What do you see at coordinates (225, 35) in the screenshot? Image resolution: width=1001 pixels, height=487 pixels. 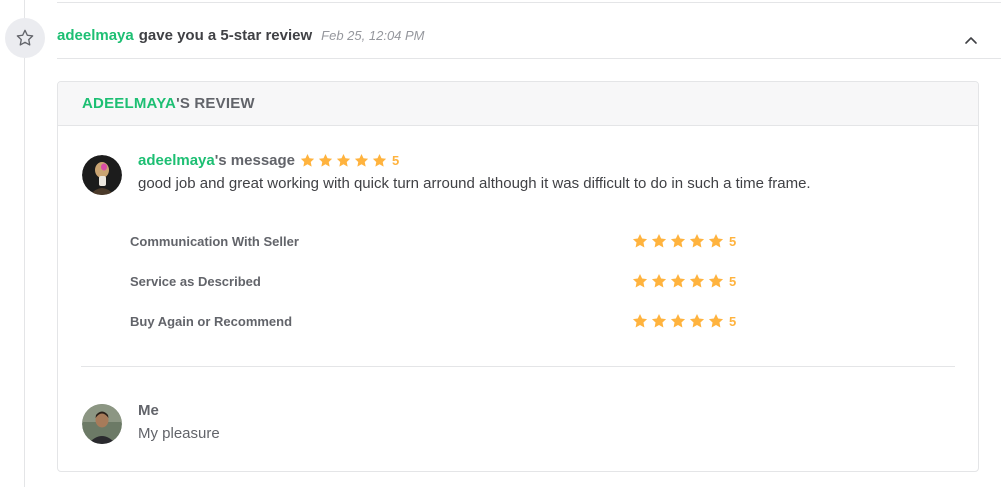 I see `event-action-text: gave you a 5-star review` at bounding box center [225, 35].